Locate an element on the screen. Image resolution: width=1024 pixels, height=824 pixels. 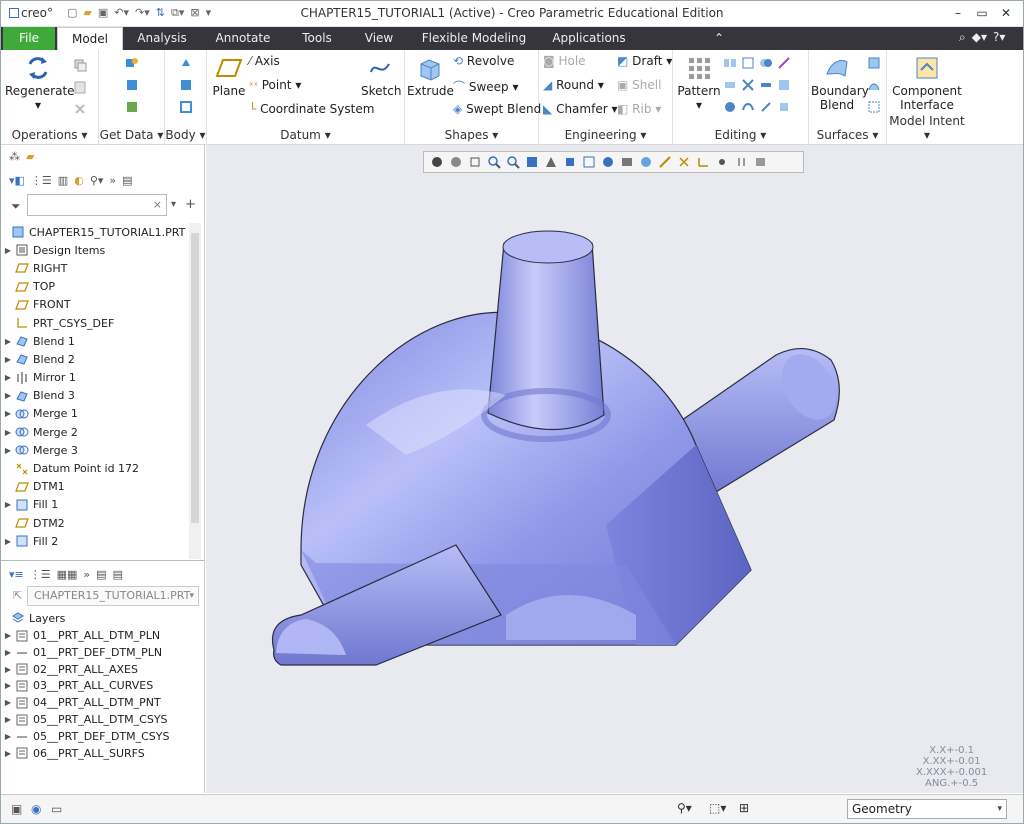
merge-tool-icon is located at coordinates (766, 63).